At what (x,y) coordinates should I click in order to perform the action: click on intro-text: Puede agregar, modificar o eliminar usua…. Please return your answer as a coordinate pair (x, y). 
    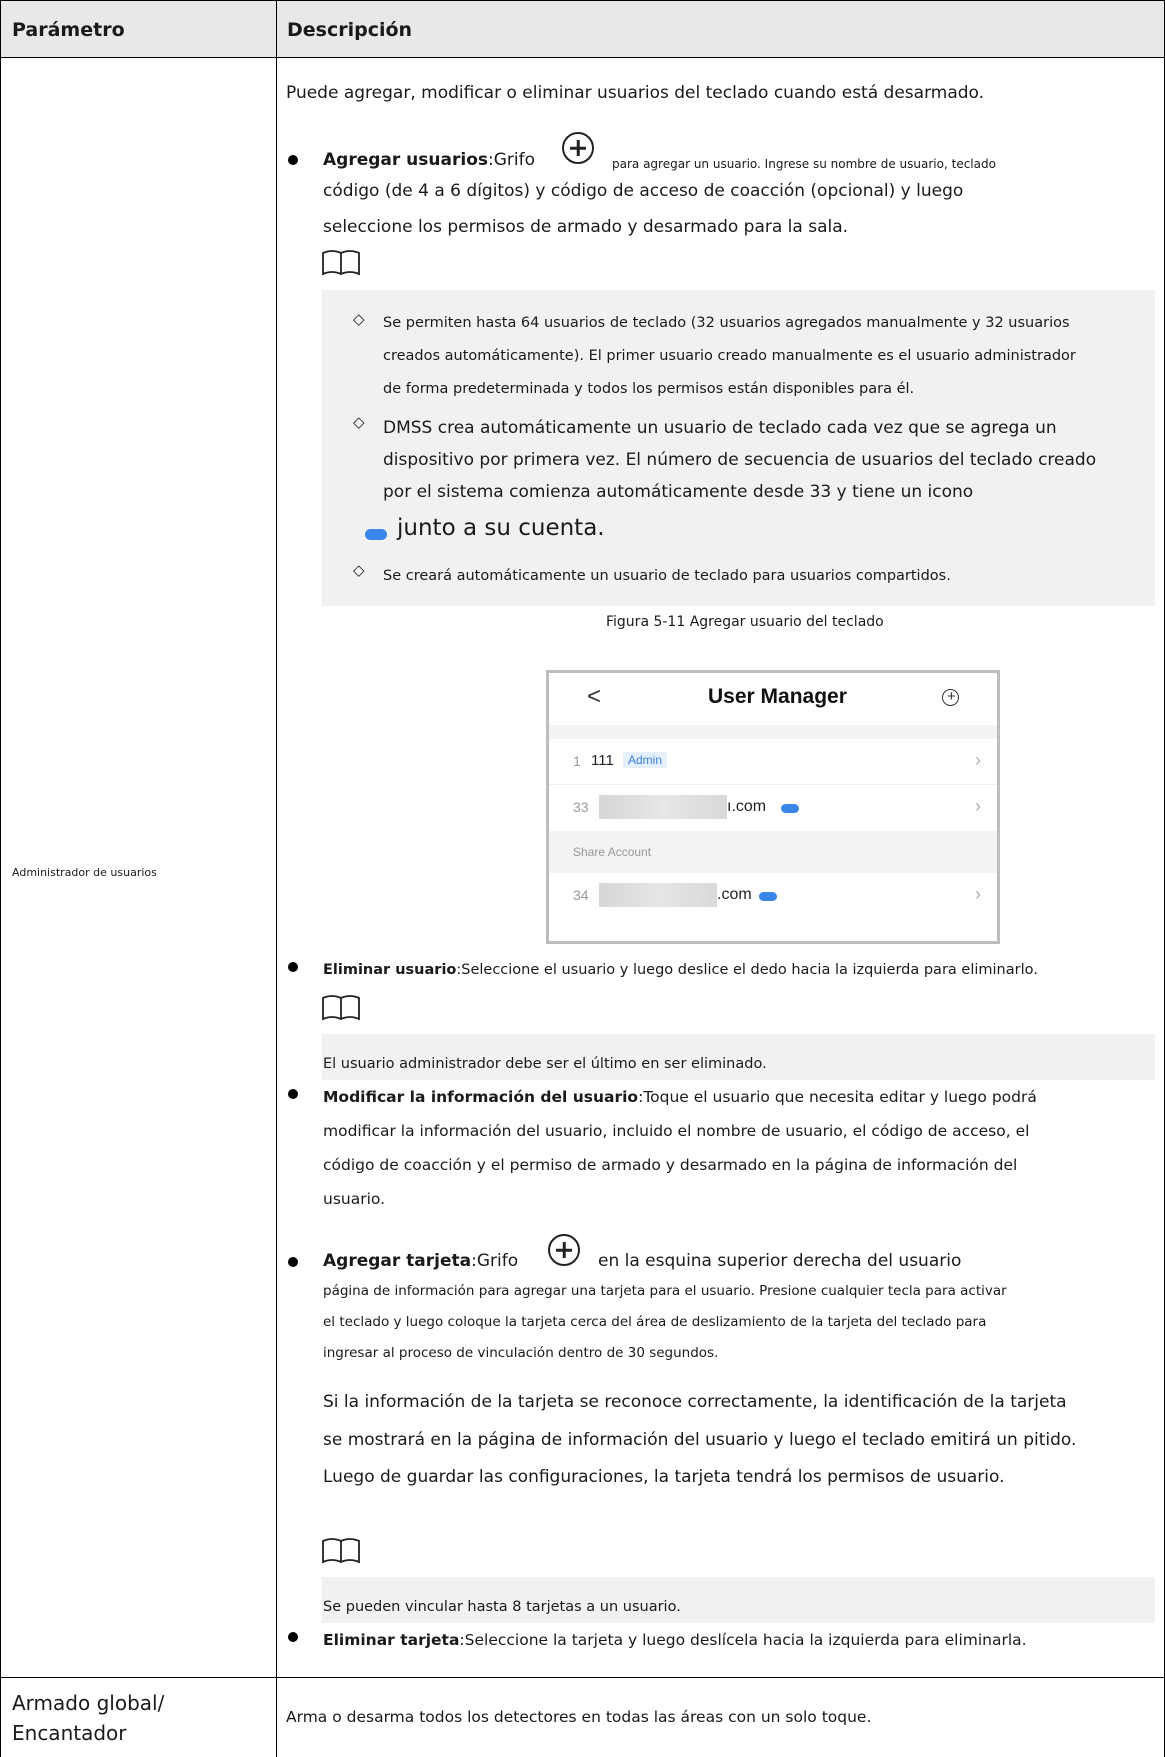
    Looking at the image, I should click on (635, 93).